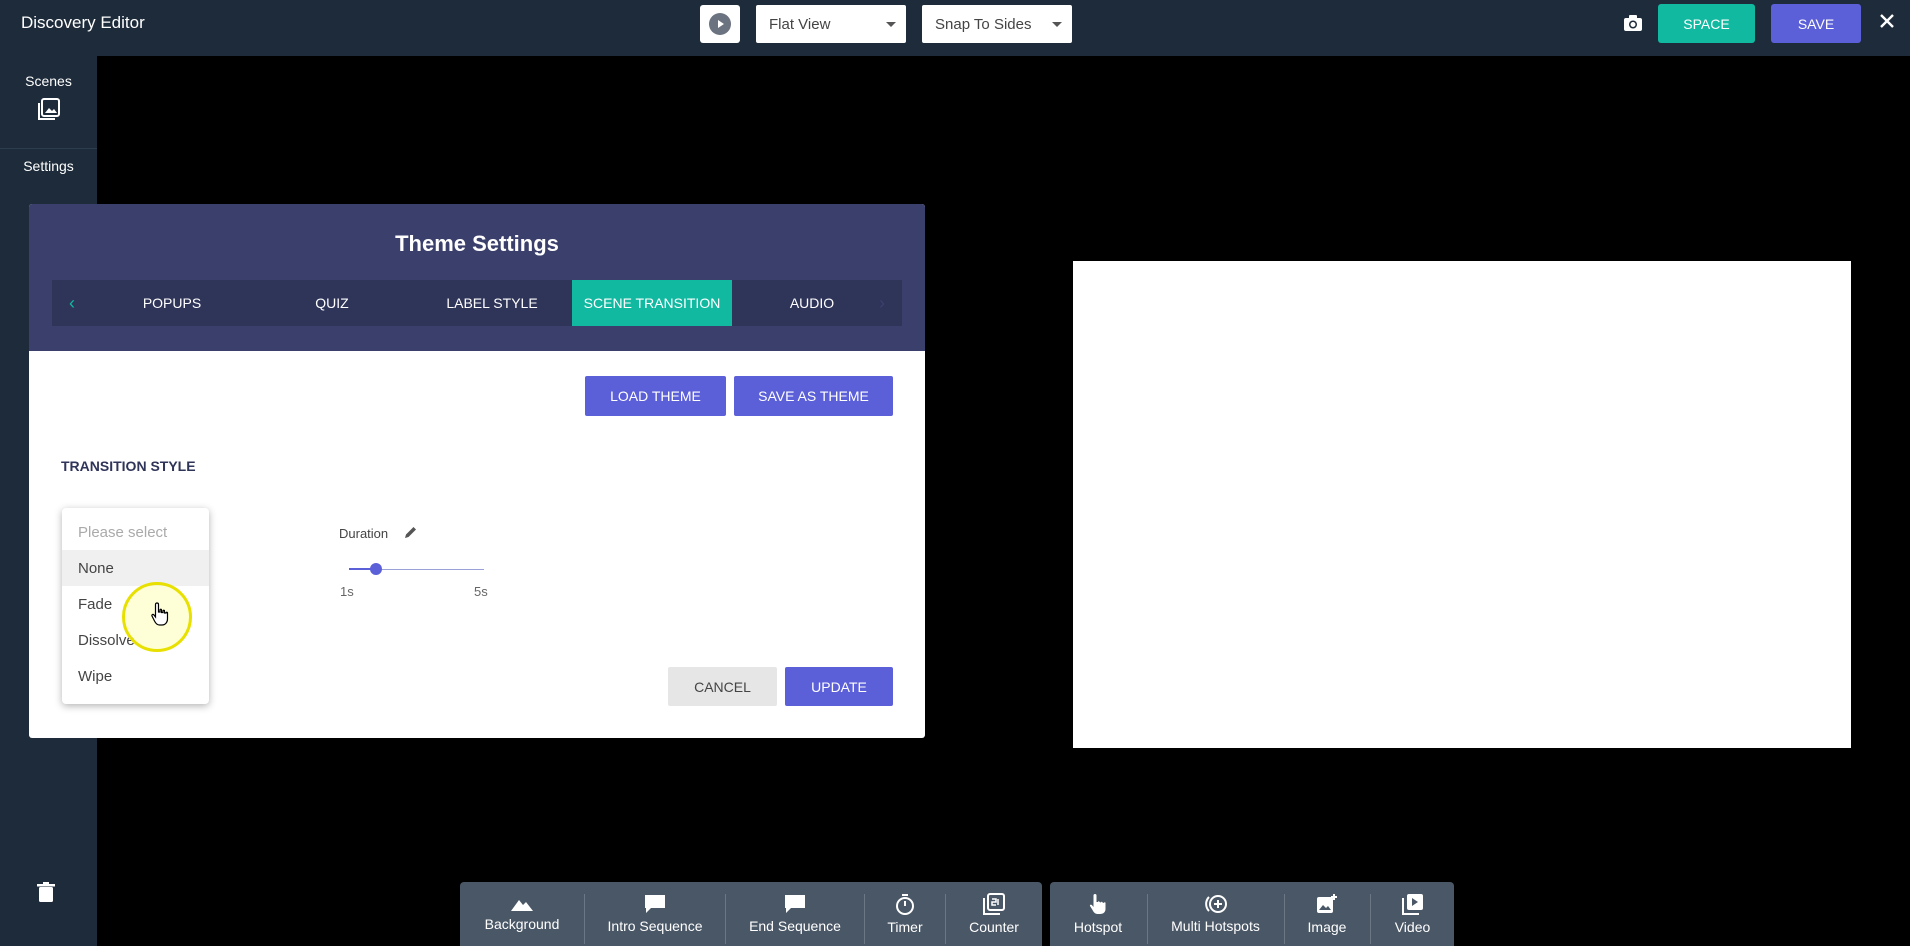 The height and width of the screenshot is (946, 1910). I want to click on space-button: SPACE, so click(1706, 23).